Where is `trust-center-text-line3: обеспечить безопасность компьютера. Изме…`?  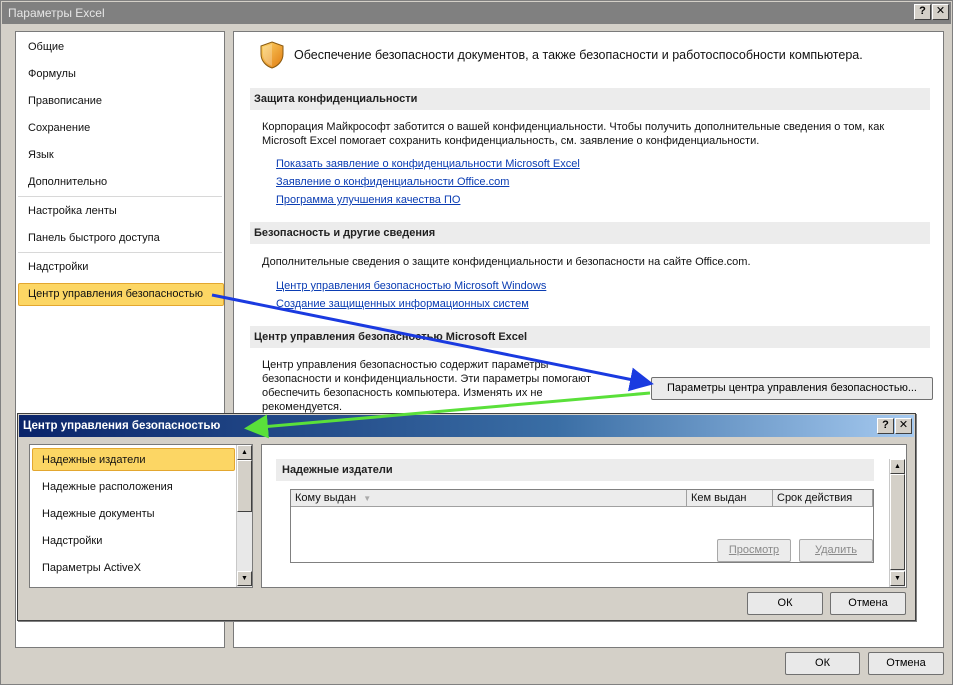
trust-center-text-line3: обеспечить безопасность компьютера. Изме… is located at coordinates (402, 393).